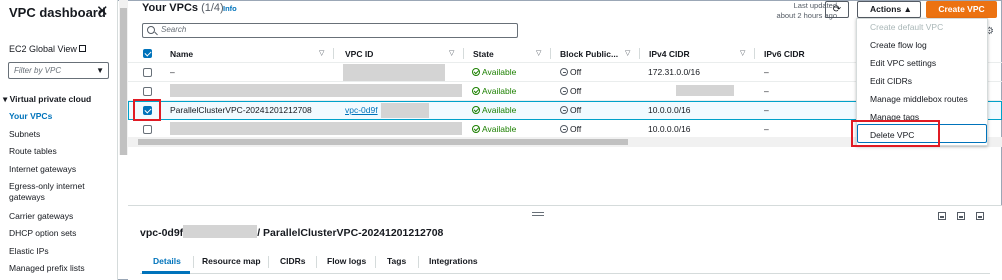 Image resolution: width=1002 pixels, height=280 pixels. I want to click on sidebar-item-elastic-ips: Elastic IPs, so click(59, 251).